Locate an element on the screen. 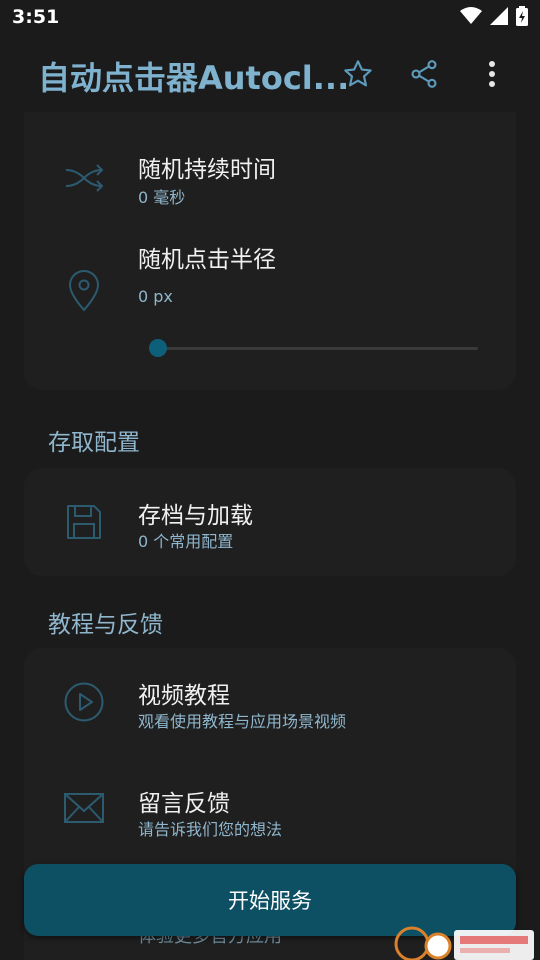  more-button is located at coordinates (492, 74).